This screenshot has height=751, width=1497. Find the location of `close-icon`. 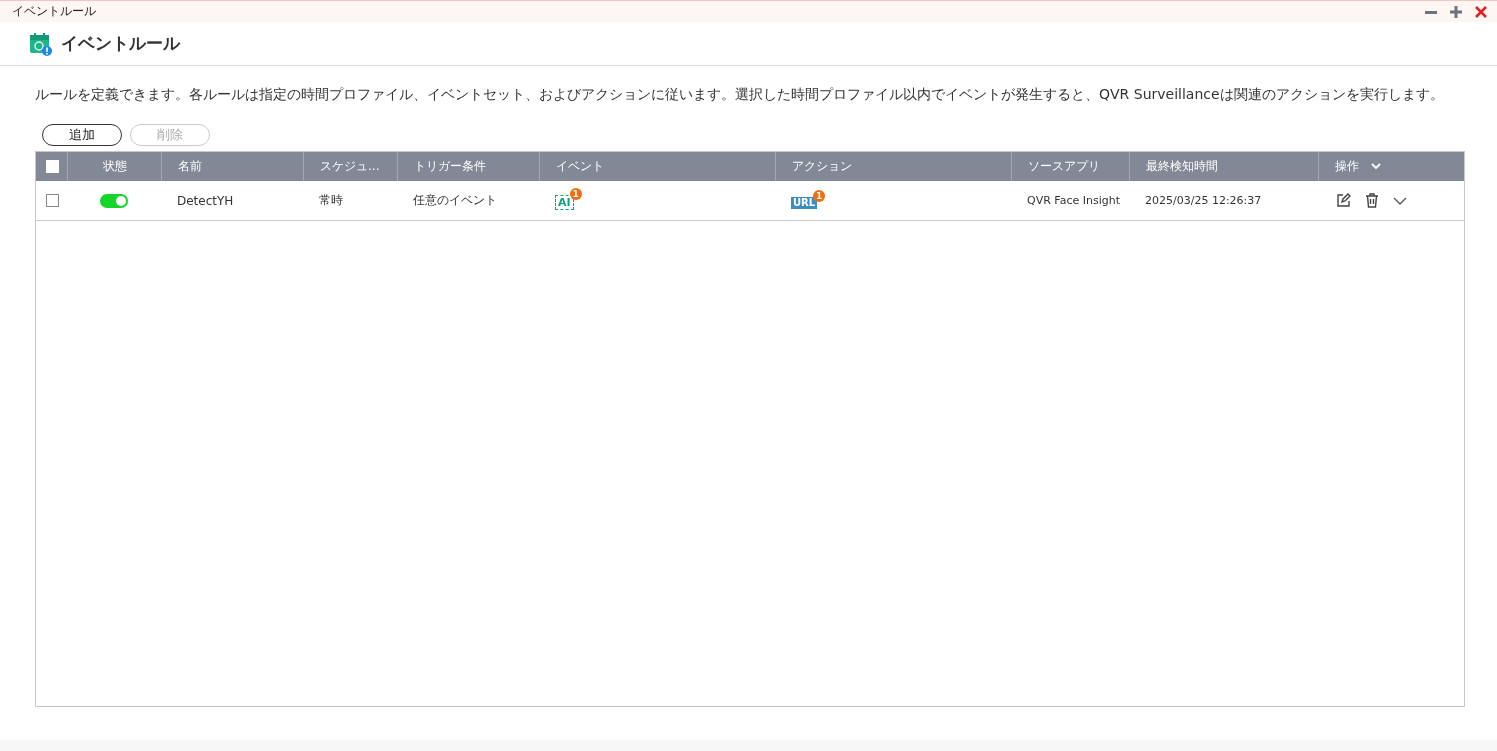

close-icon is located at coordinates (1481, 11).